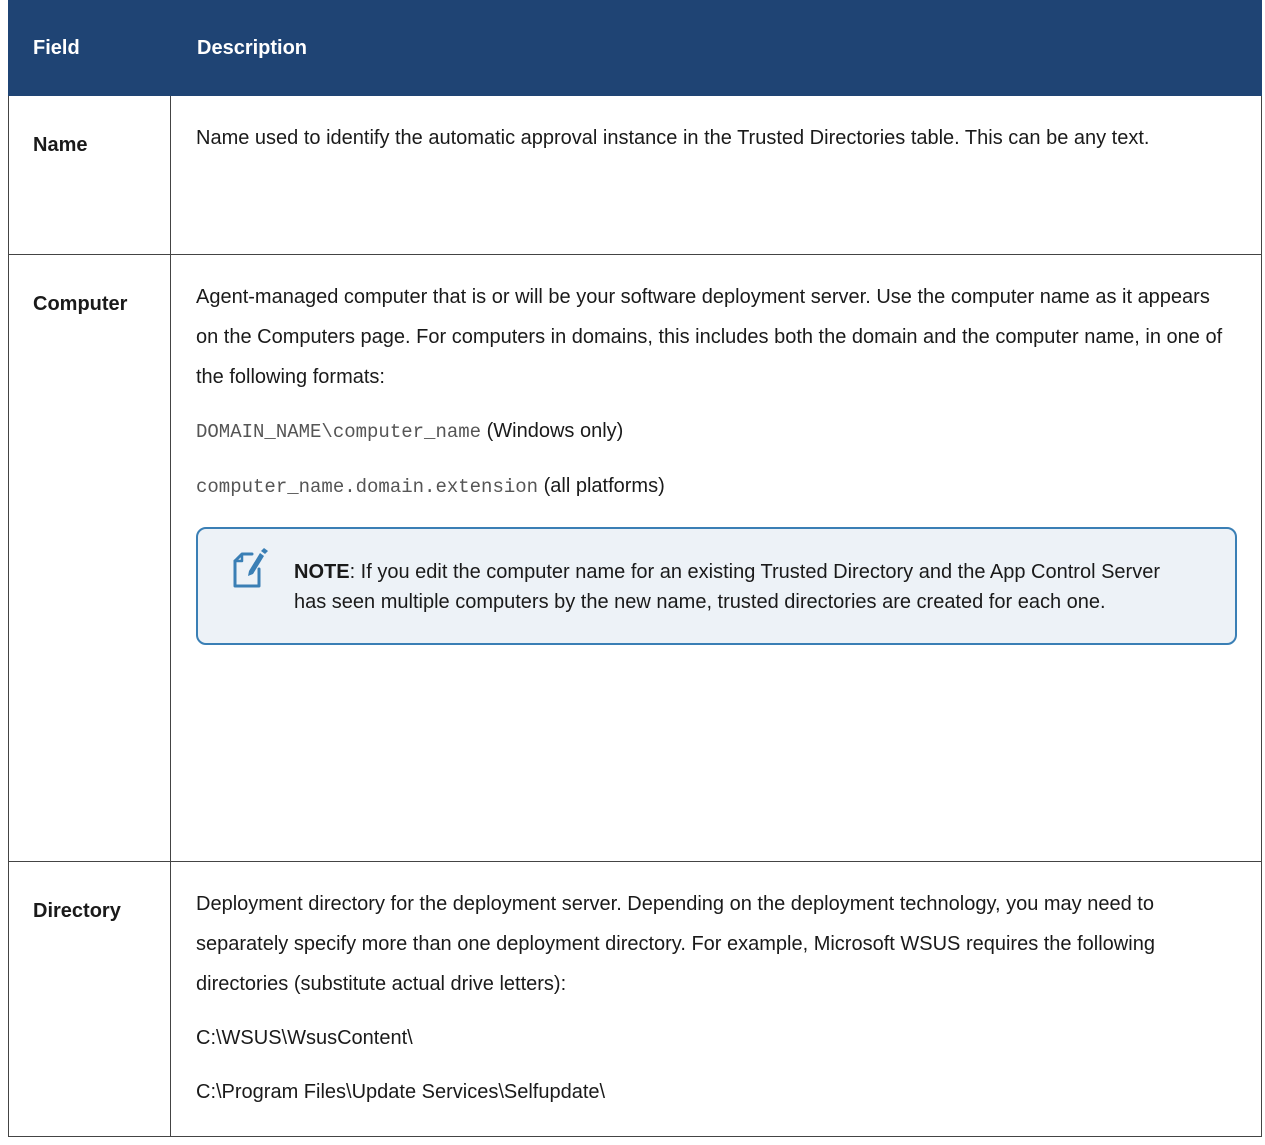 The height and width of the screenshot is (1145, 1265). Describe the element at coordinates (89, 175) in the screenshot. I see `field-name: Name` at that location.